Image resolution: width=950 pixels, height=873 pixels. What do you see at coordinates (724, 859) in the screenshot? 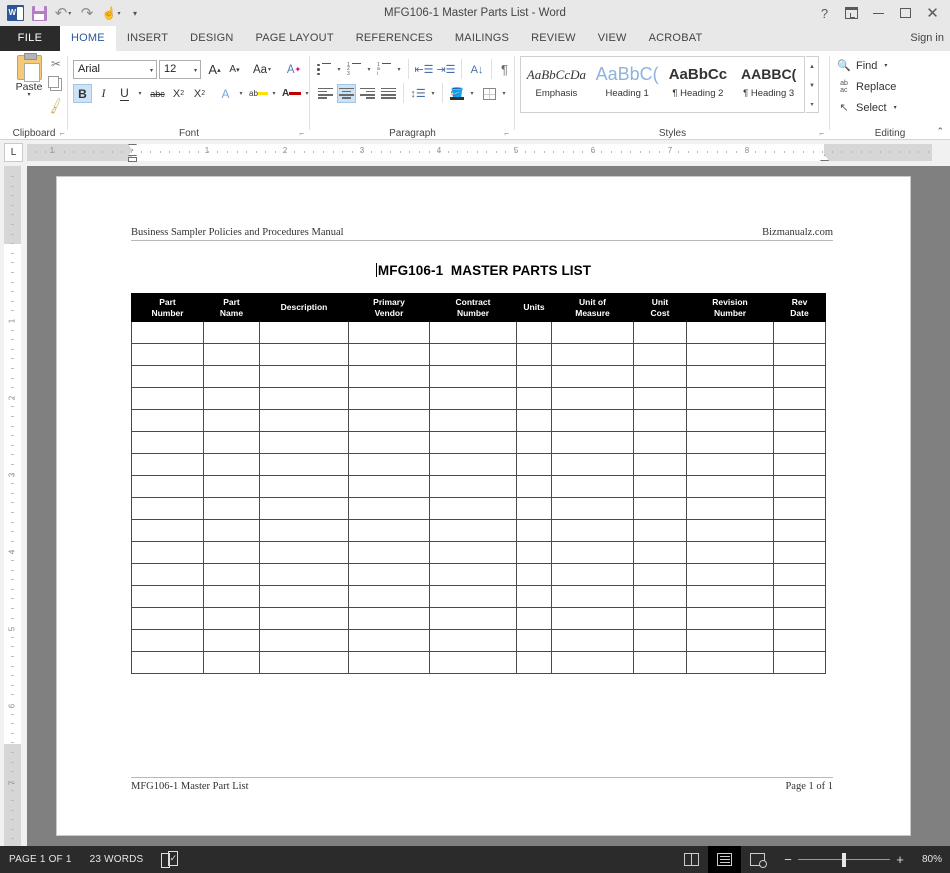
I see `print-layout-view-button` at bounding box center [724, 859].